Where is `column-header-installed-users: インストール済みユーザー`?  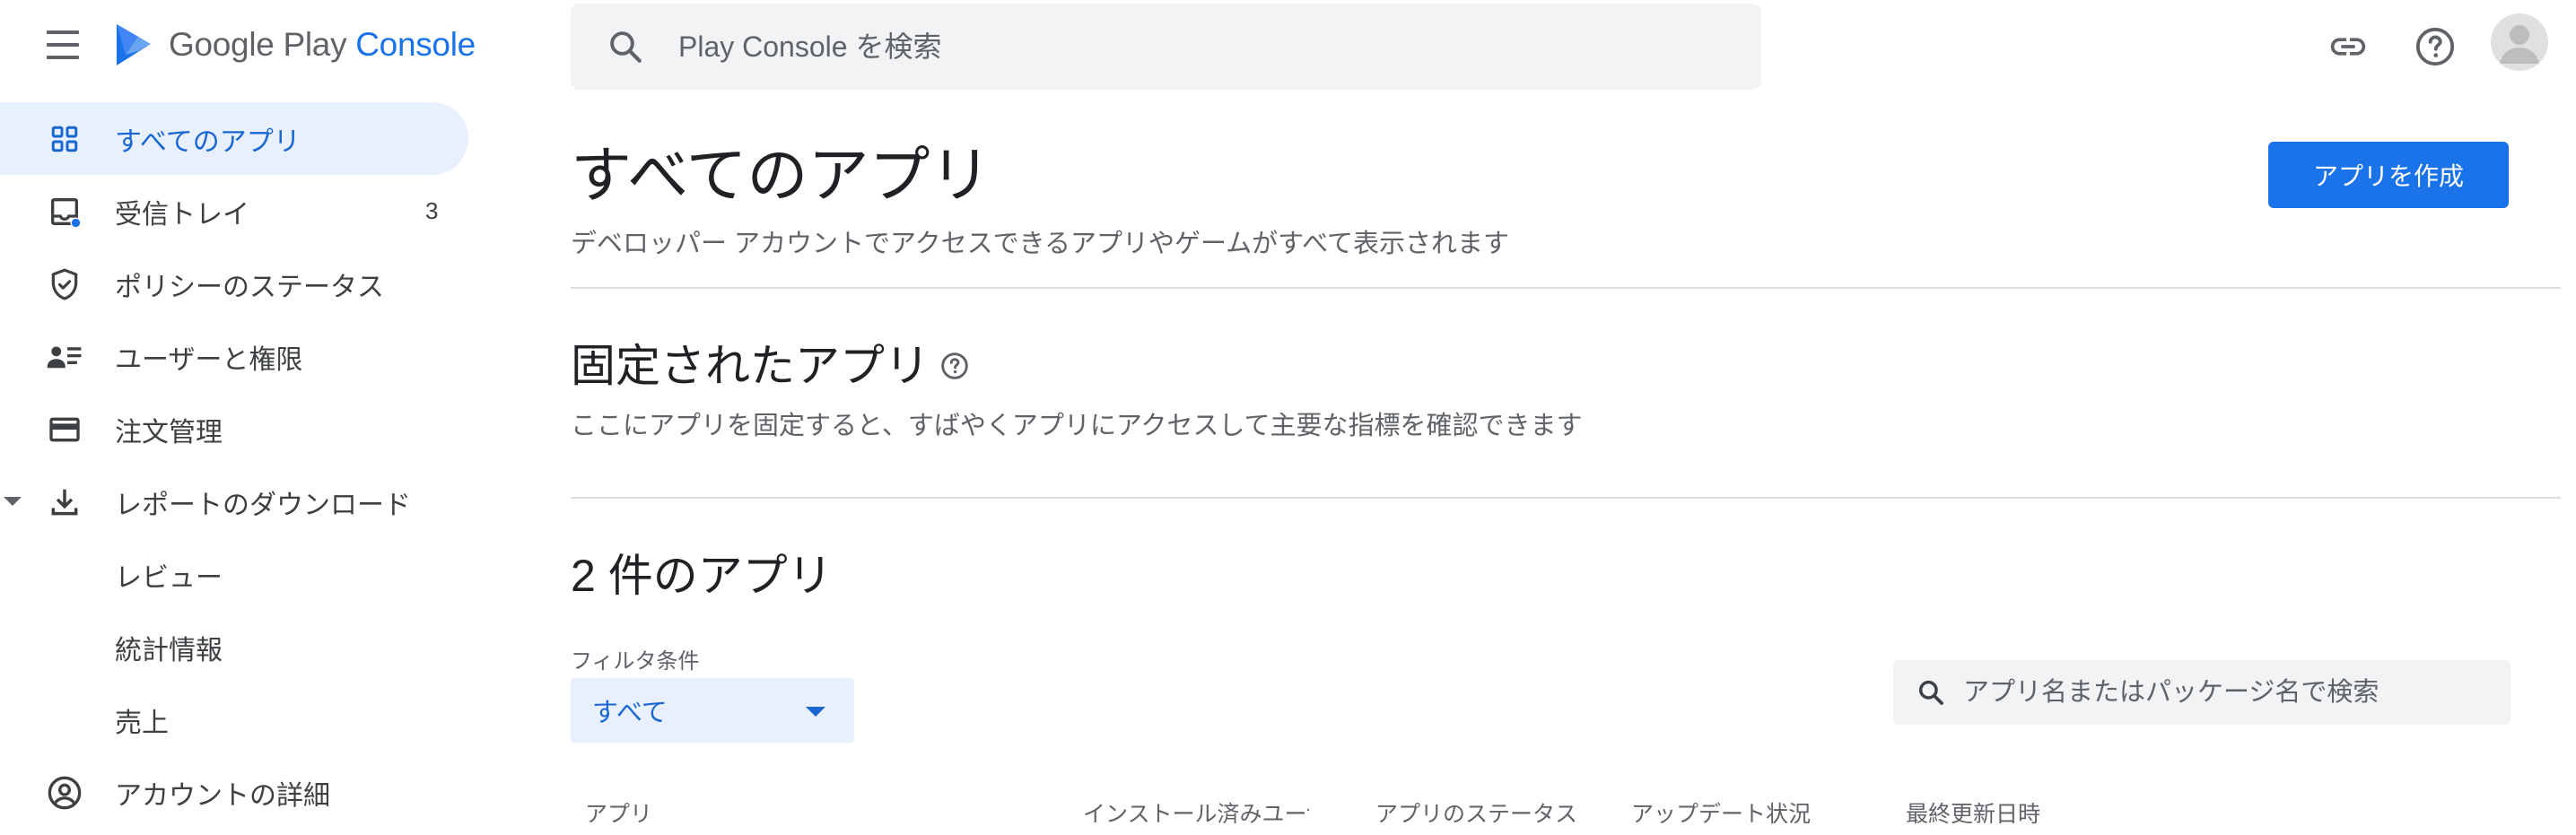 column-header-installed-users: インストール済みユーザー is located at coordinates (1196, 812).